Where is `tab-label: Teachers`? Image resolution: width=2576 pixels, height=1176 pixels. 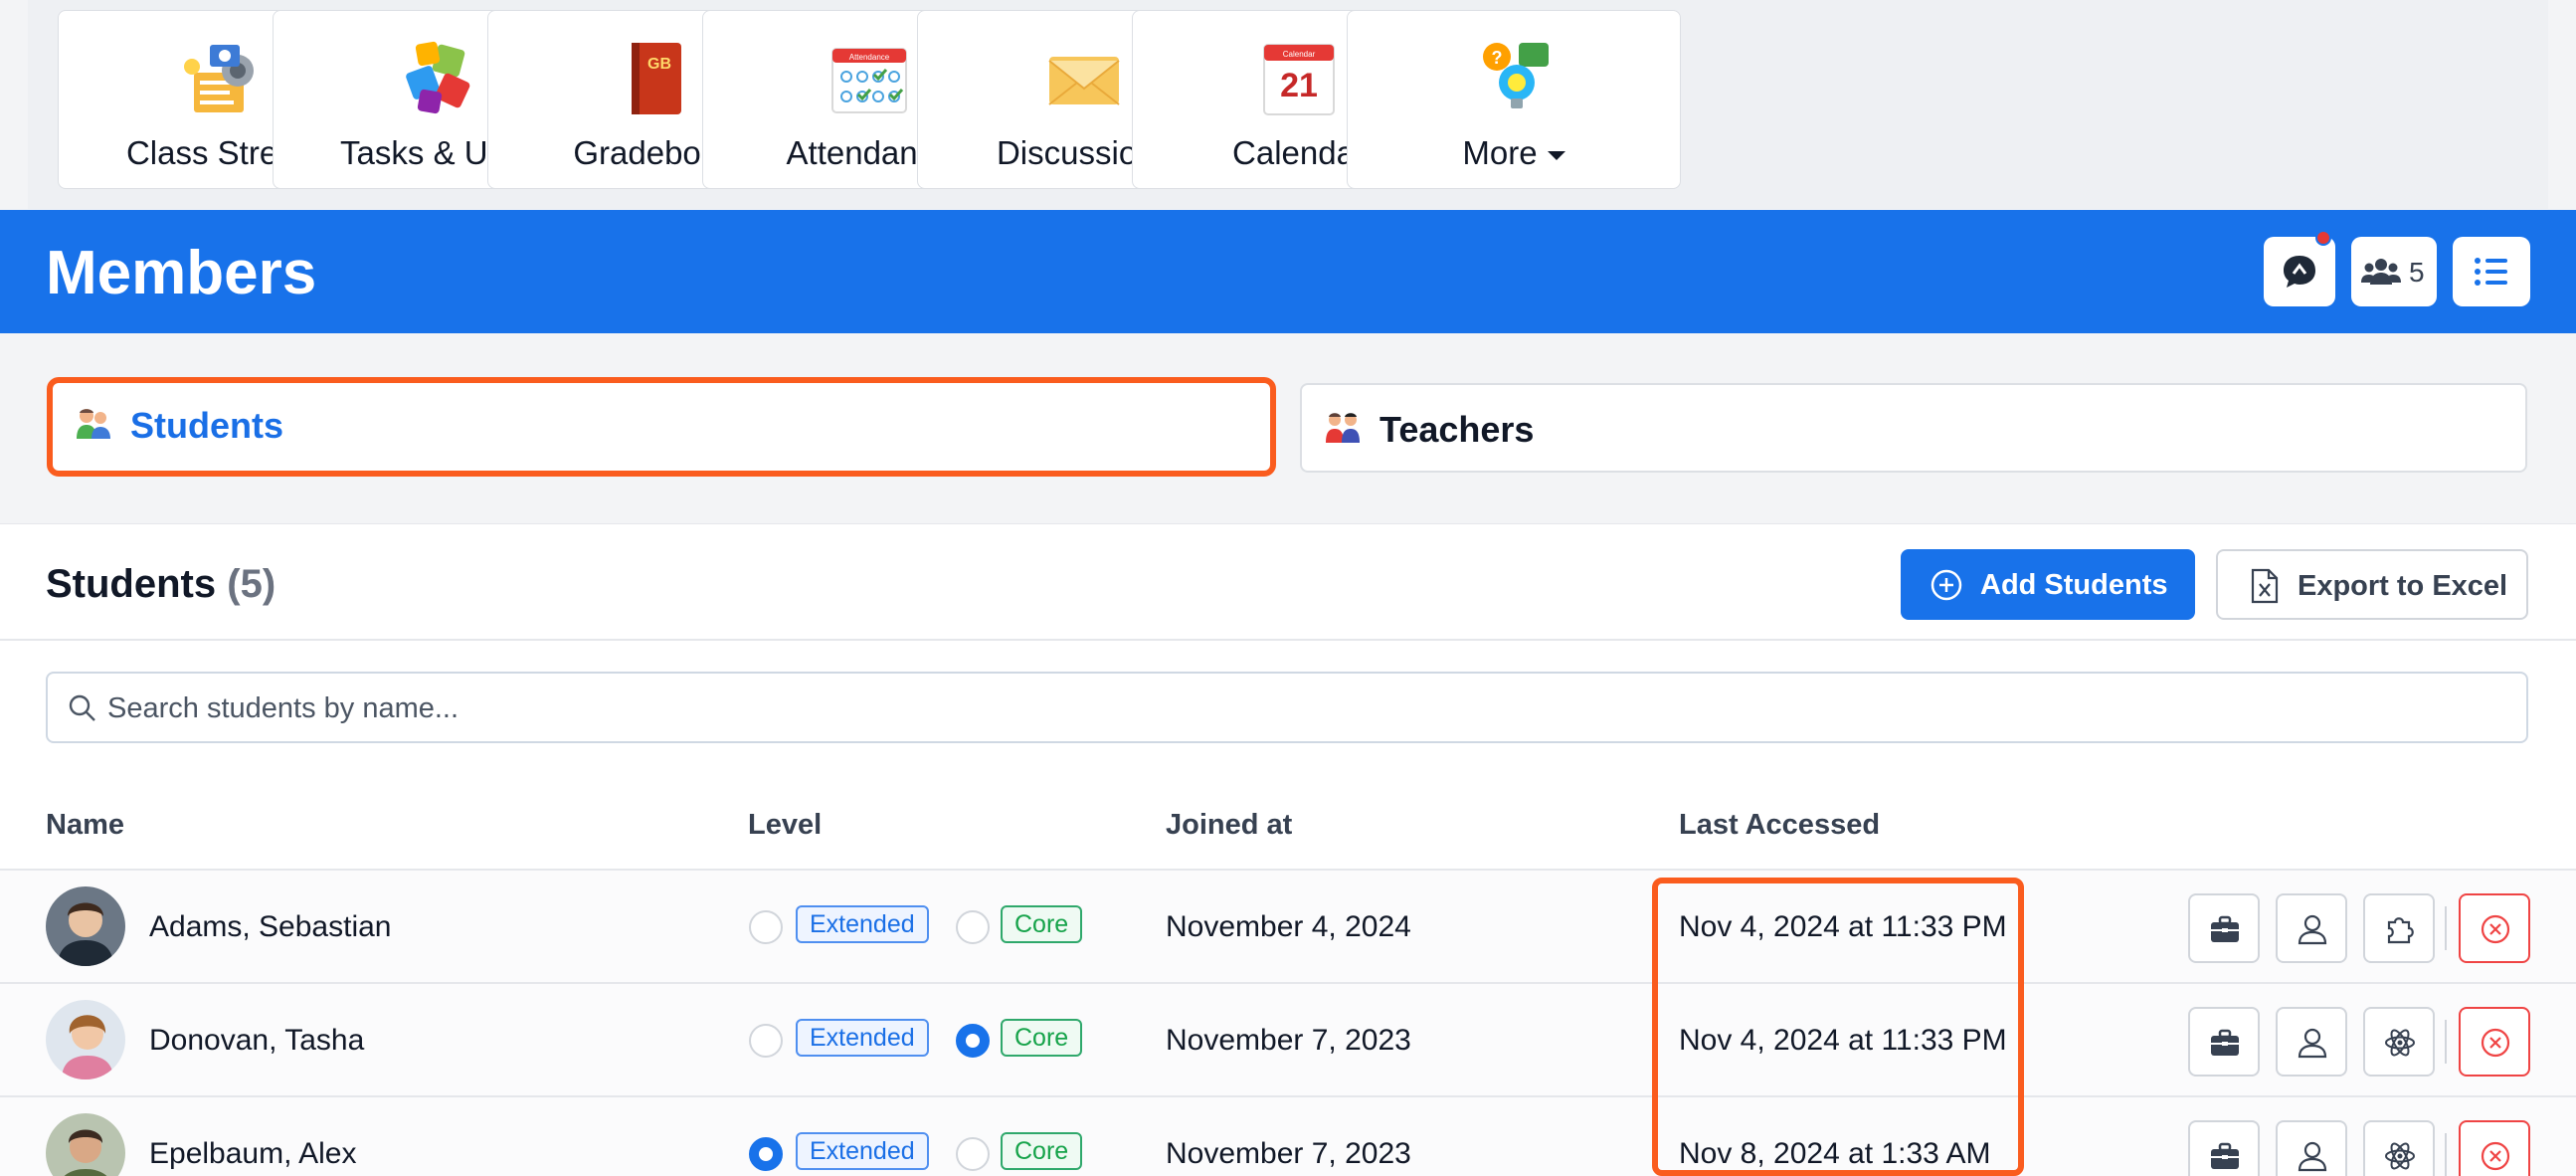 tab-label: Teachers is located at coordinates (1457, 429).